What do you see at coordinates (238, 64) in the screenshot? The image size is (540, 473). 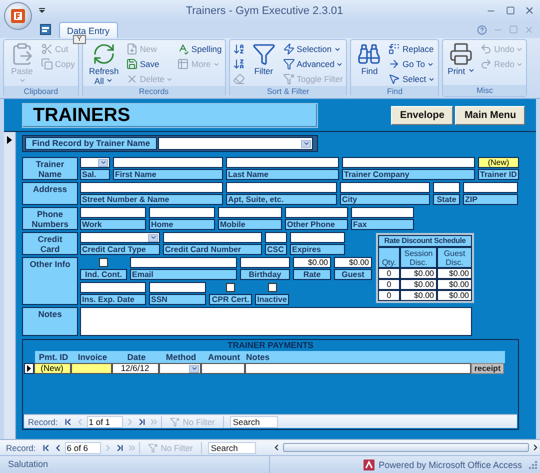 I see `sort-descending-button` at bounding box center [238, 64].